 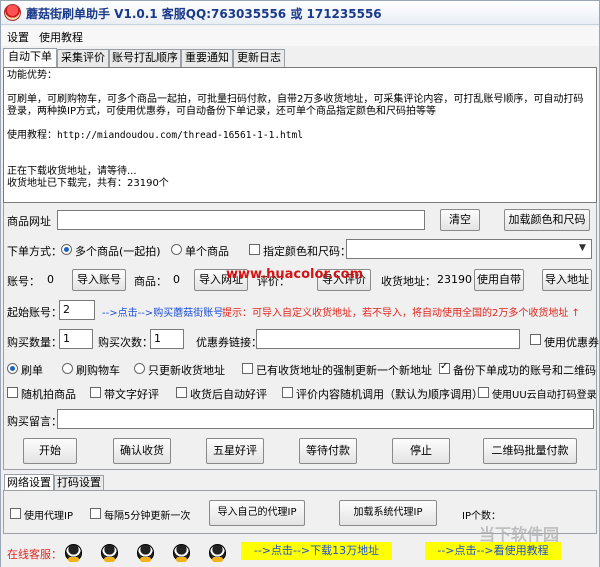 I want to click on refresh-5min-checkbox, so click(x=95, y=513).